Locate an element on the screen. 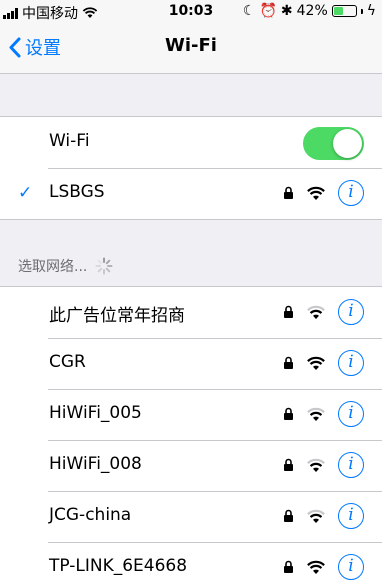 The image size is (382, 587). network-name: HiWiFi_008 is located at coordinates (95, 464).